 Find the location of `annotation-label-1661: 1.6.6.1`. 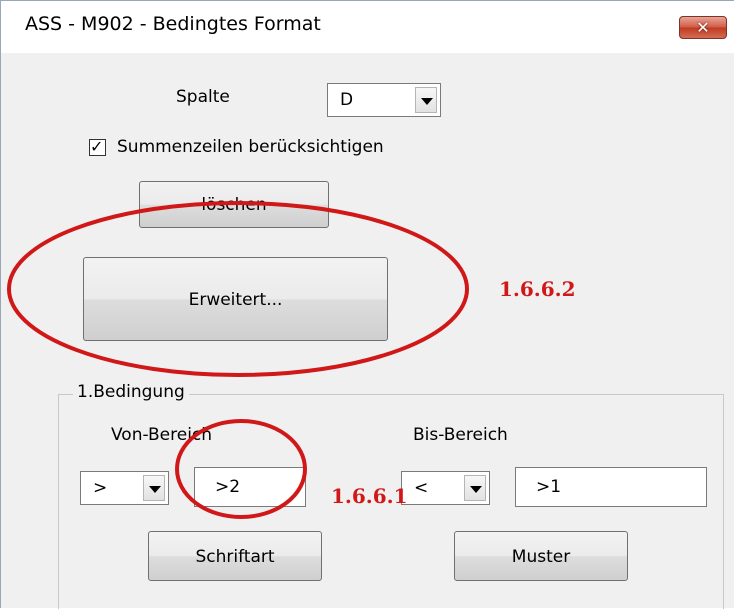

annotation-label-1661: 1.6.6.1 is located at coordinates (369, 496).